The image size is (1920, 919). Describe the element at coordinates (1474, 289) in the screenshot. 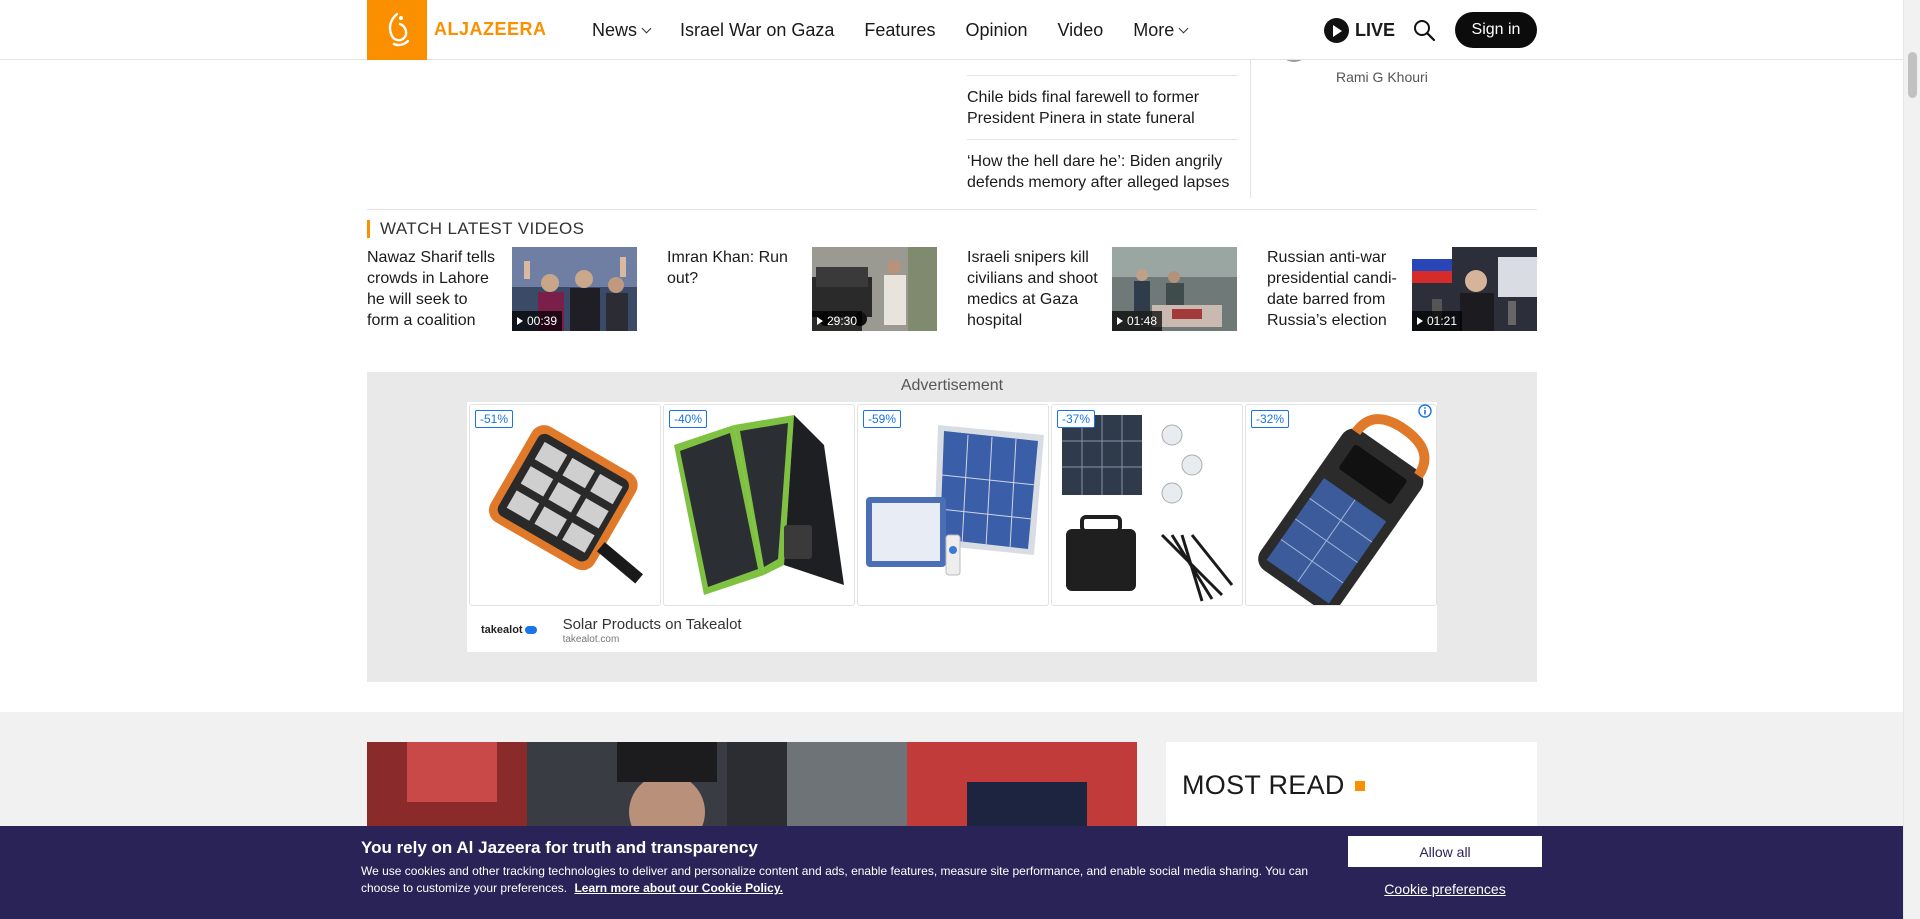

I see `video-thumbnail: 01:21` at that location.